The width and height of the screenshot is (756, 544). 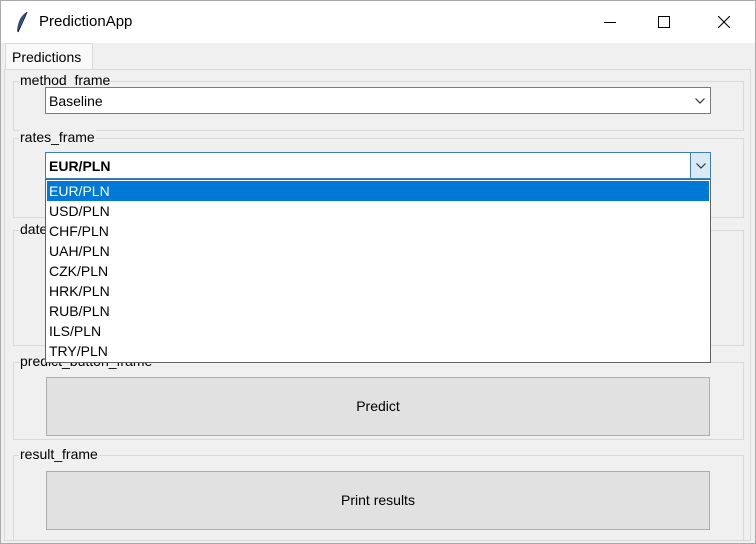 What do you see at coordinates (378, 251) in the screenshot?
I see `dropdown-option: UAH/PLN` at bounding box center [378, 251].